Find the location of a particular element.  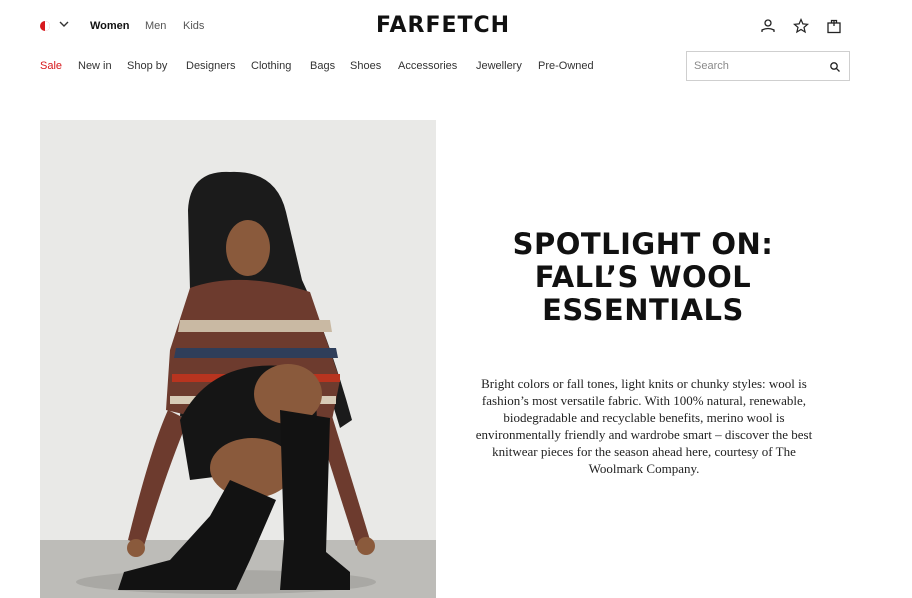

nav-item-sale: Sale is located at coordinates (51, 66).